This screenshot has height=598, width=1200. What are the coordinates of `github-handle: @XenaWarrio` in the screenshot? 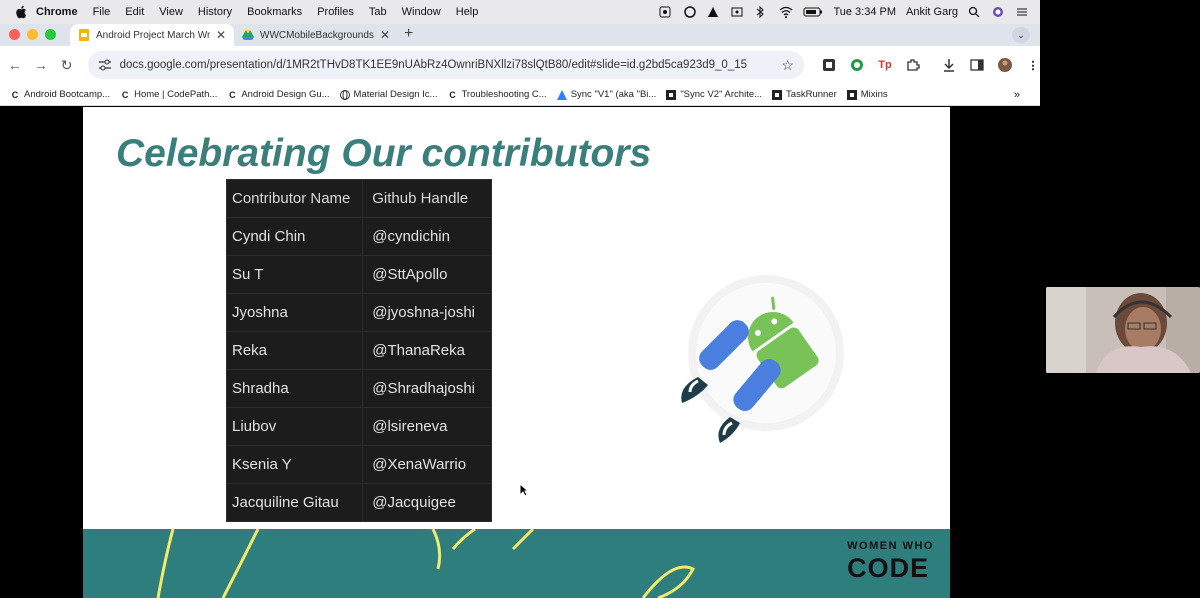 It's located at (427, 464).